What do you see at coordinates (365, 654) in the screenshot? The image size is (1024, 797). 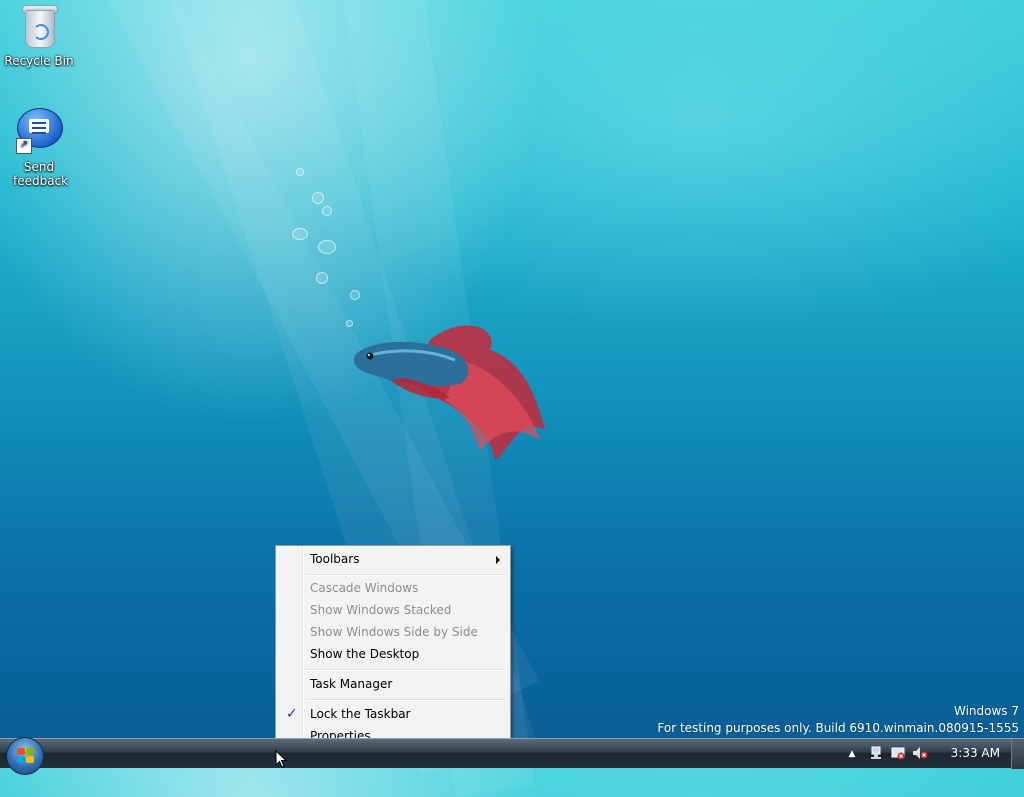 I see `menu-item-label: Show the Desktop` at bounding box center [365, 654].